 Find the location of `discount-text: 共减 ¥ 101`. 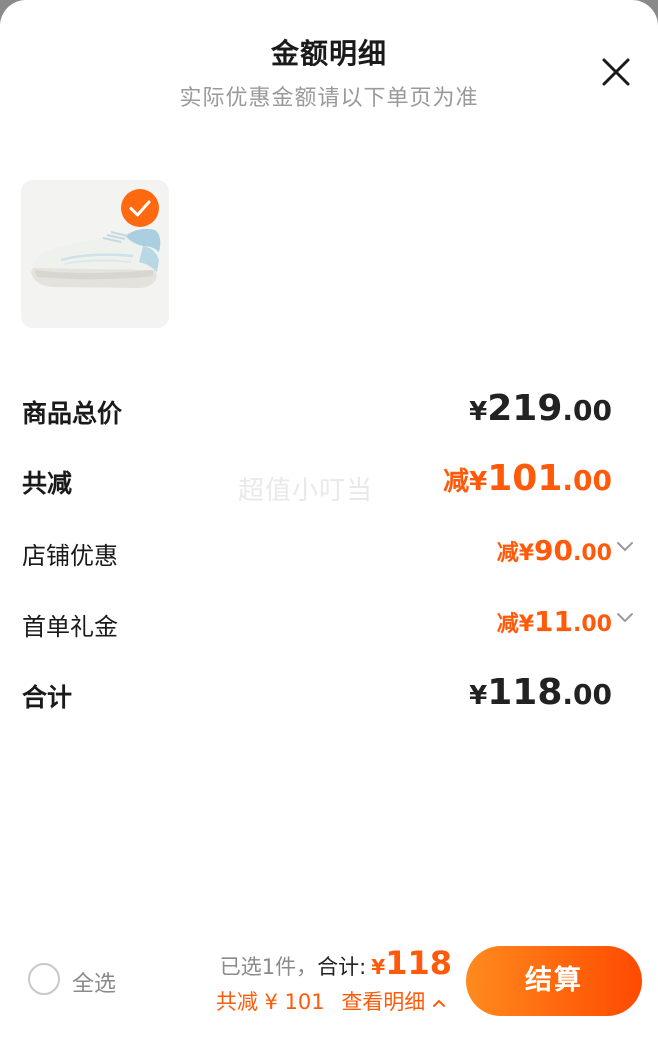

discount-text: 共减 ¥ 101 is located at coordinates (270, 1002).